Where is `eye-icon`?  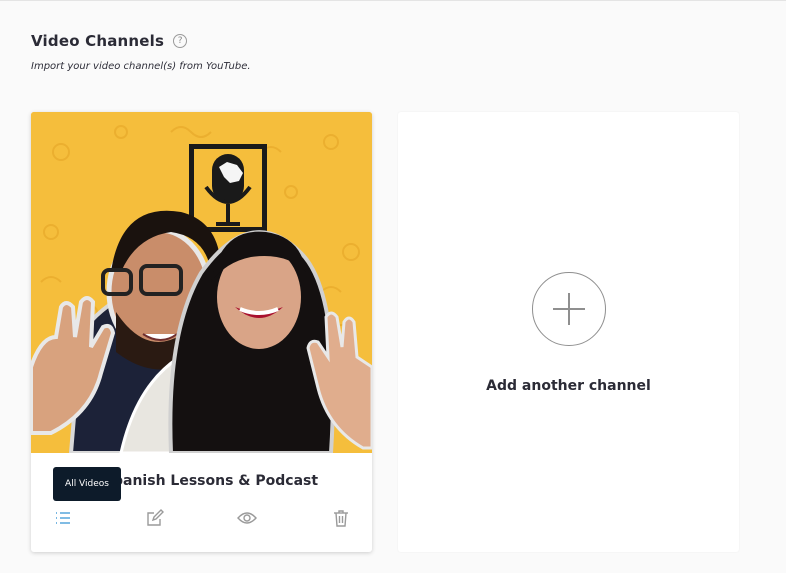
eye-icon is located at coordinates (247, 518).